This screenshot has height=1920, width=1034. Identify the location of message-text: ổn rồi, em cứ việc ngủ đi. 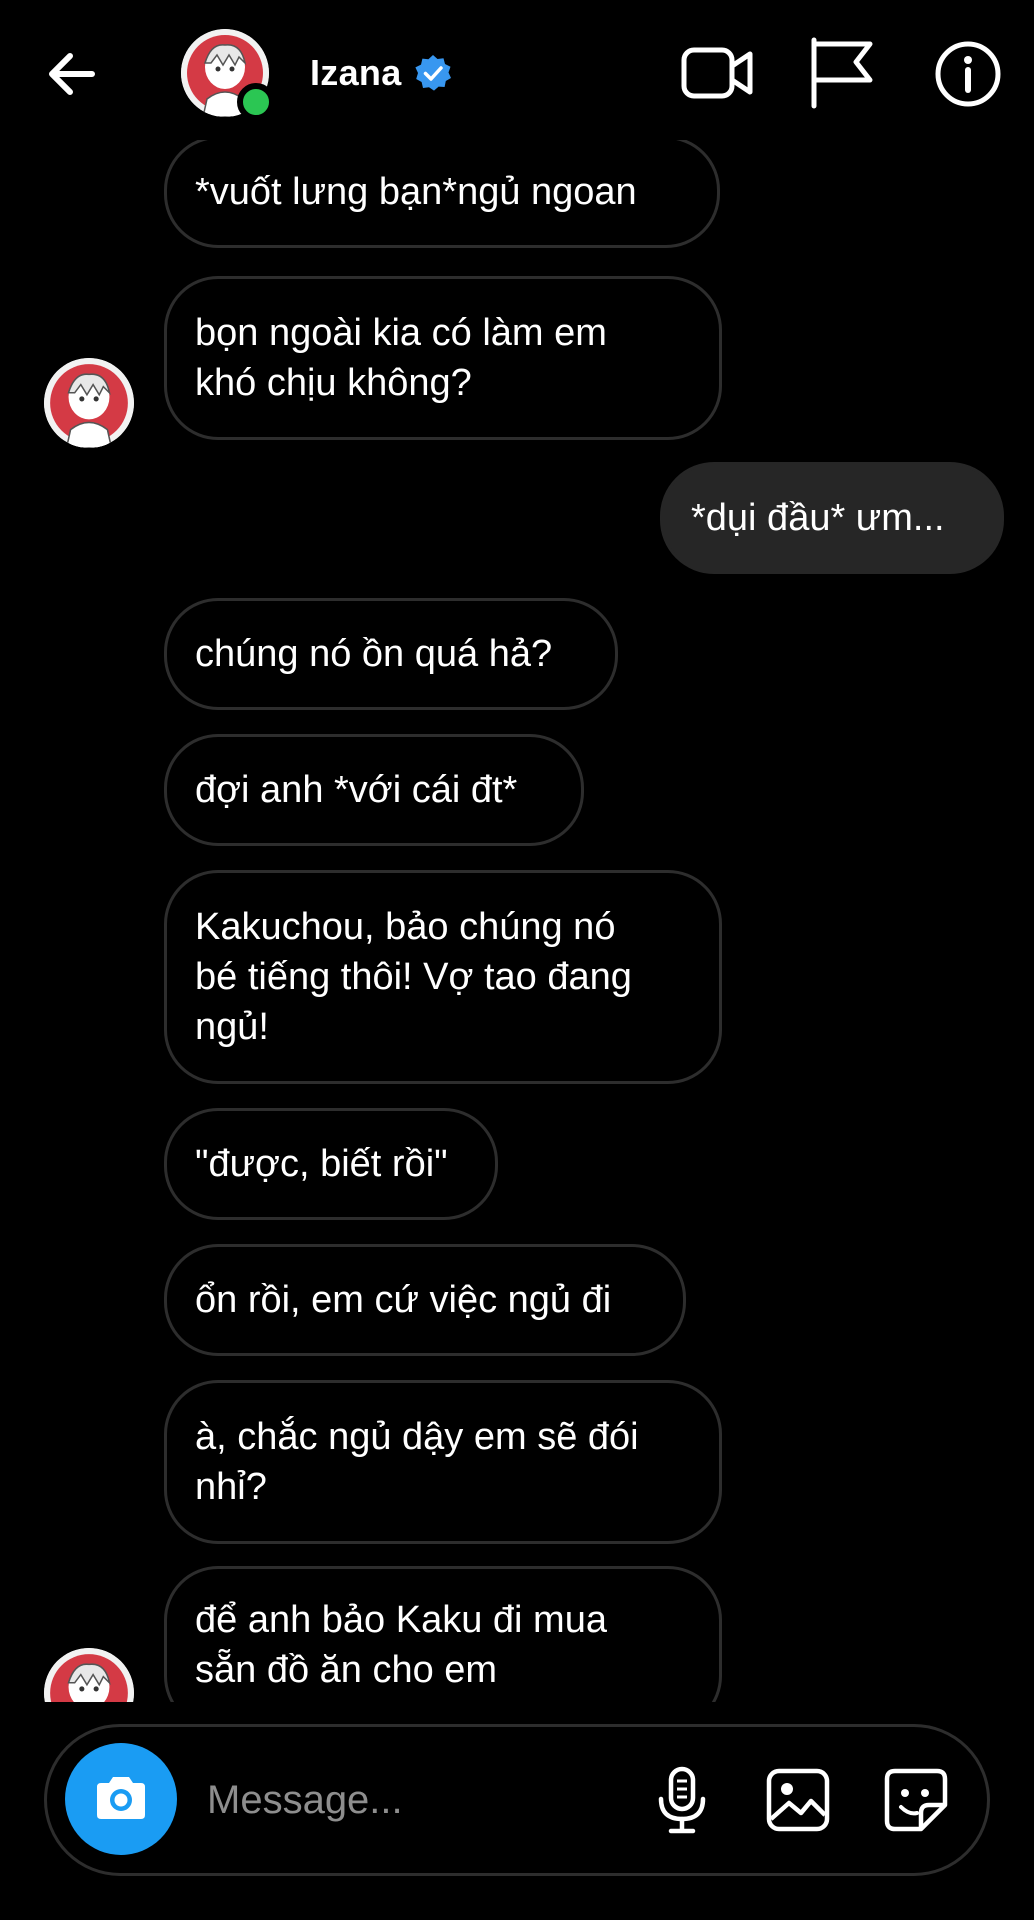
(403, 1300).